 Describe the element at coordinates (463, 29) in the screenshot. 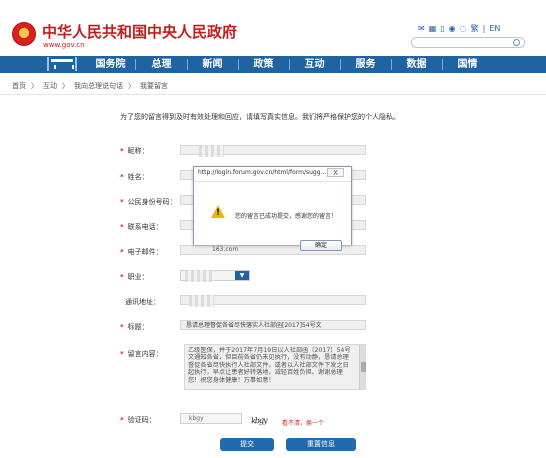

I see `wechat-icon: ◌` at that location.